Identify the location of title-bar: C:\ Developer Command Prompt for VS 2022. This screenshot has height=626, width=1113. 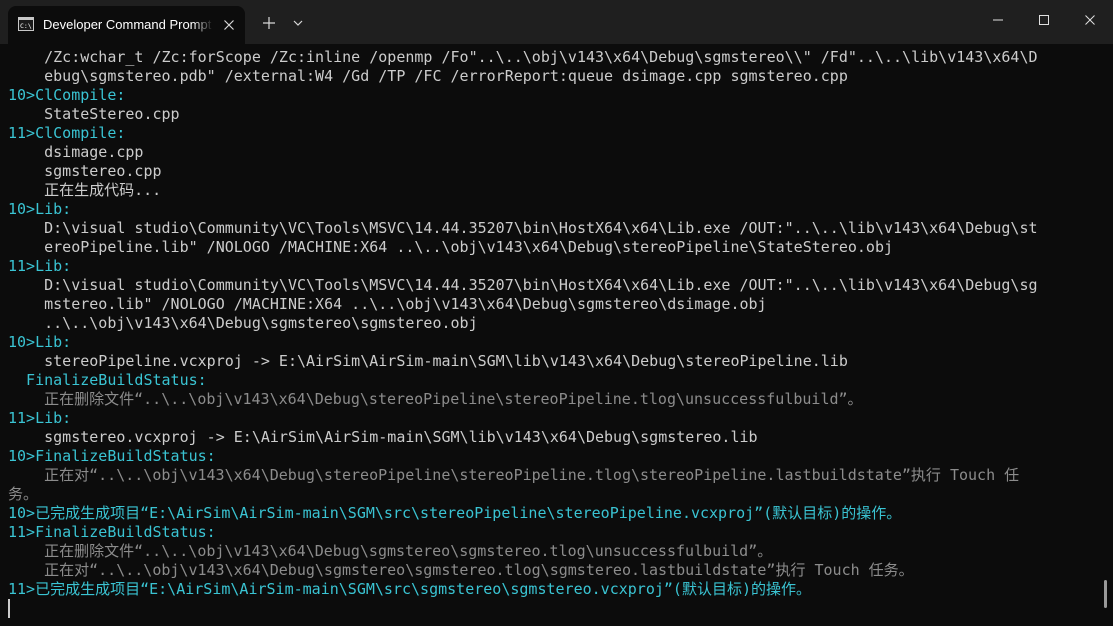
(556, 22).